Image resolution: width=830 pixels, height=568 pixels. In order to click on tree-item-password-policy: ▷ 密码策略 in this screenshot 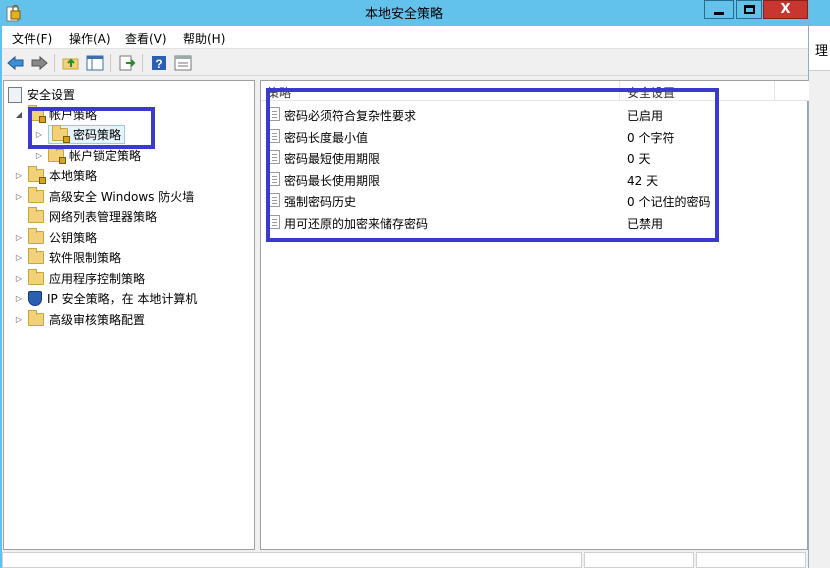, I will do `click(80, 134)`.